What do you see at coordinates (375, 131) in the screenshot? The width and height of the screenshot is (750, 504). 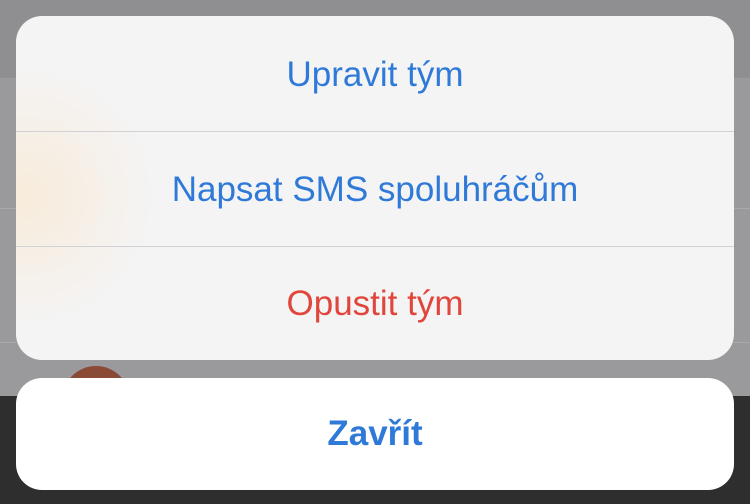 I see `action-sheet-divider` at bounding box center [375, 131].